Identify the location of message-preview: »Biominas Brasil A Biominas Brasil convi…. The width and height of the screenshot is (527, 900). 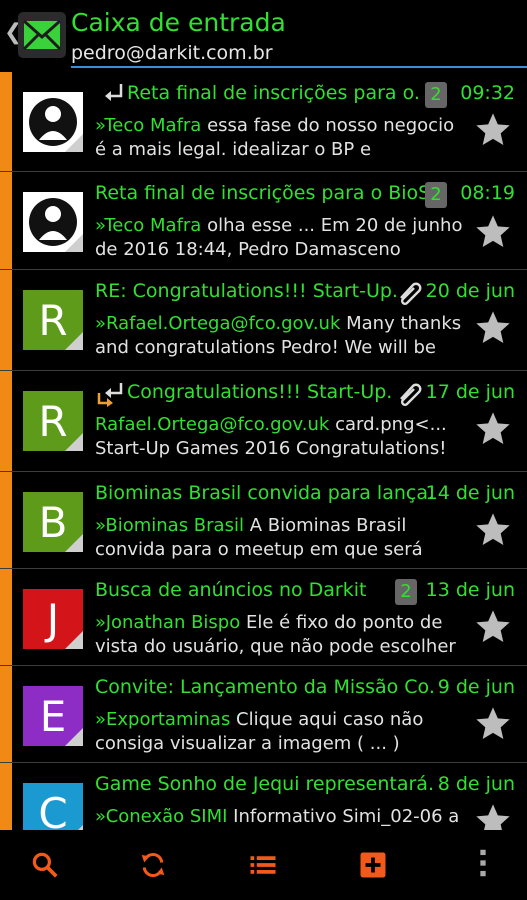
(281, 538).